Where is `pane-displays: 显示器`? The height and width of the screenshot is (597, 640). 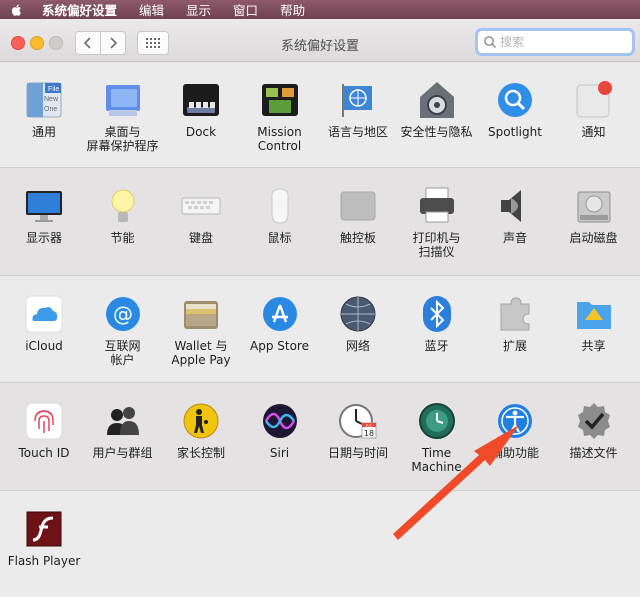 pane-displays: 显示器 is located at coordinates (44, 215).